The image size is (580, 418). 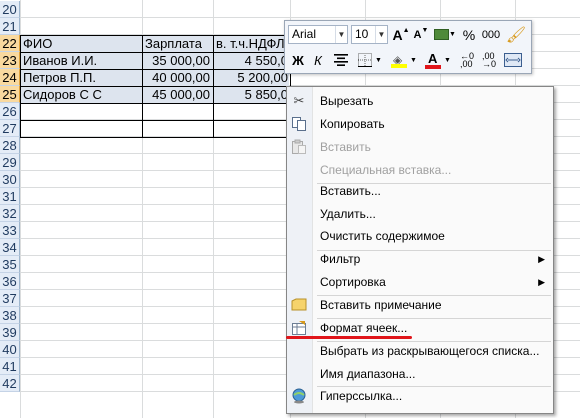 What do you see at coordinates (491, 34) in the screenshot?
I see `thousands-separator-button: 000` at bounding box center [491, 34].